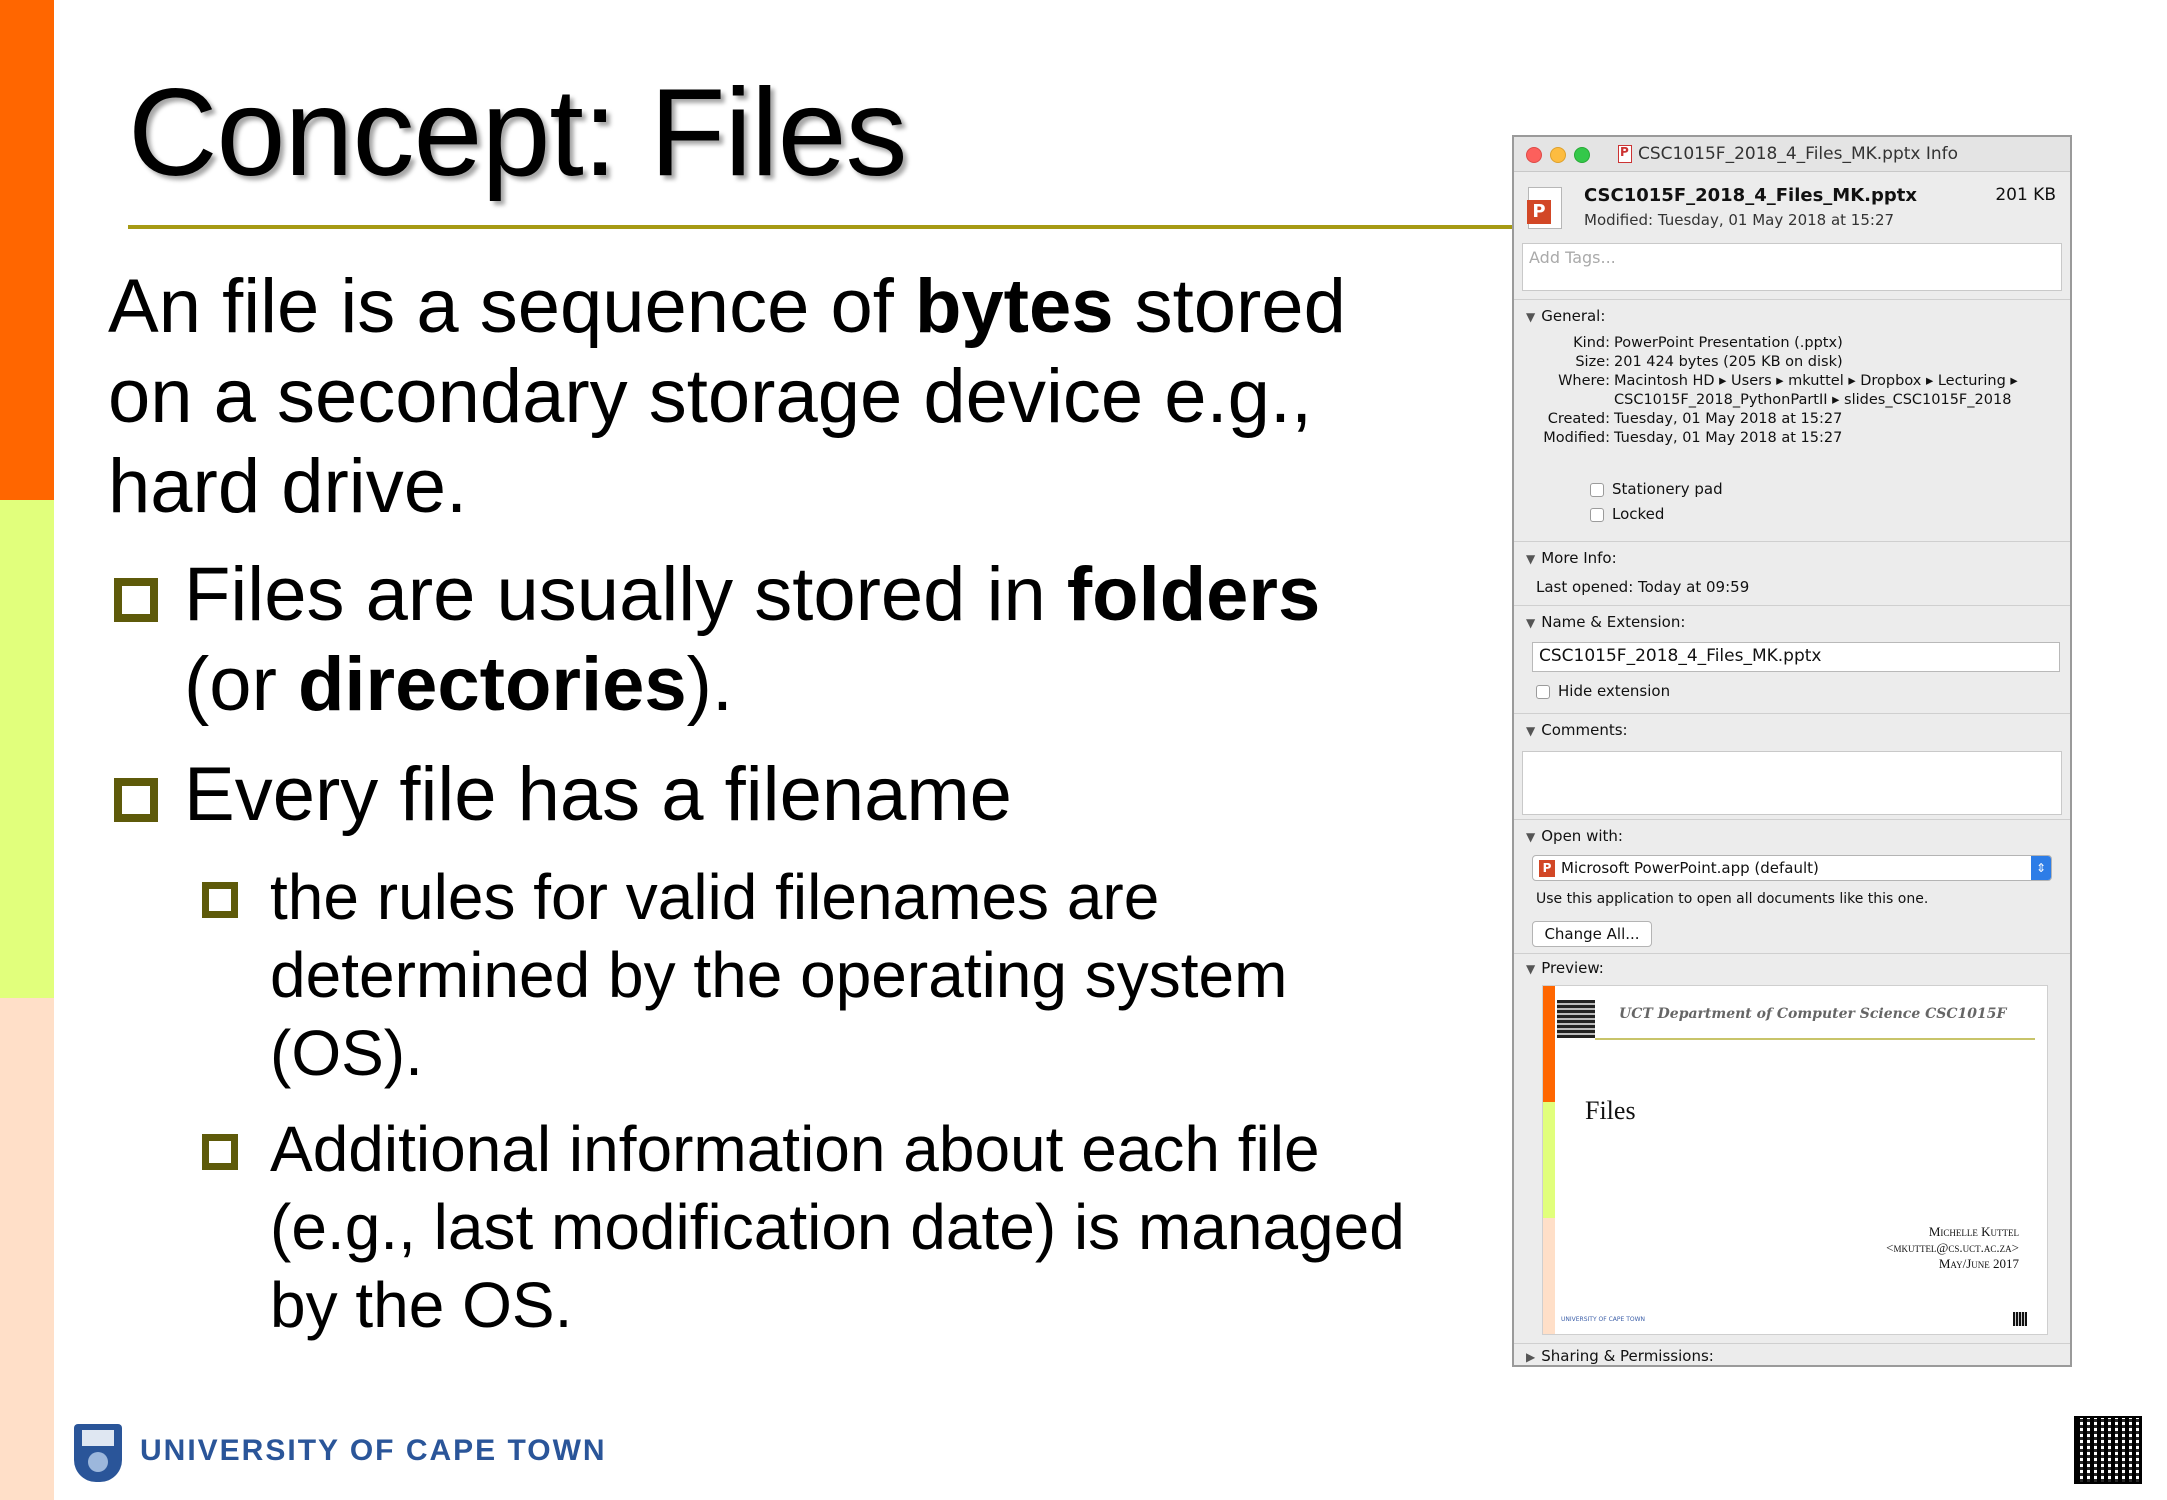  What do you see at coordinates (27, 749) in the screenshot?
I see `color-strip-lime` at bounding box center [27, 749].